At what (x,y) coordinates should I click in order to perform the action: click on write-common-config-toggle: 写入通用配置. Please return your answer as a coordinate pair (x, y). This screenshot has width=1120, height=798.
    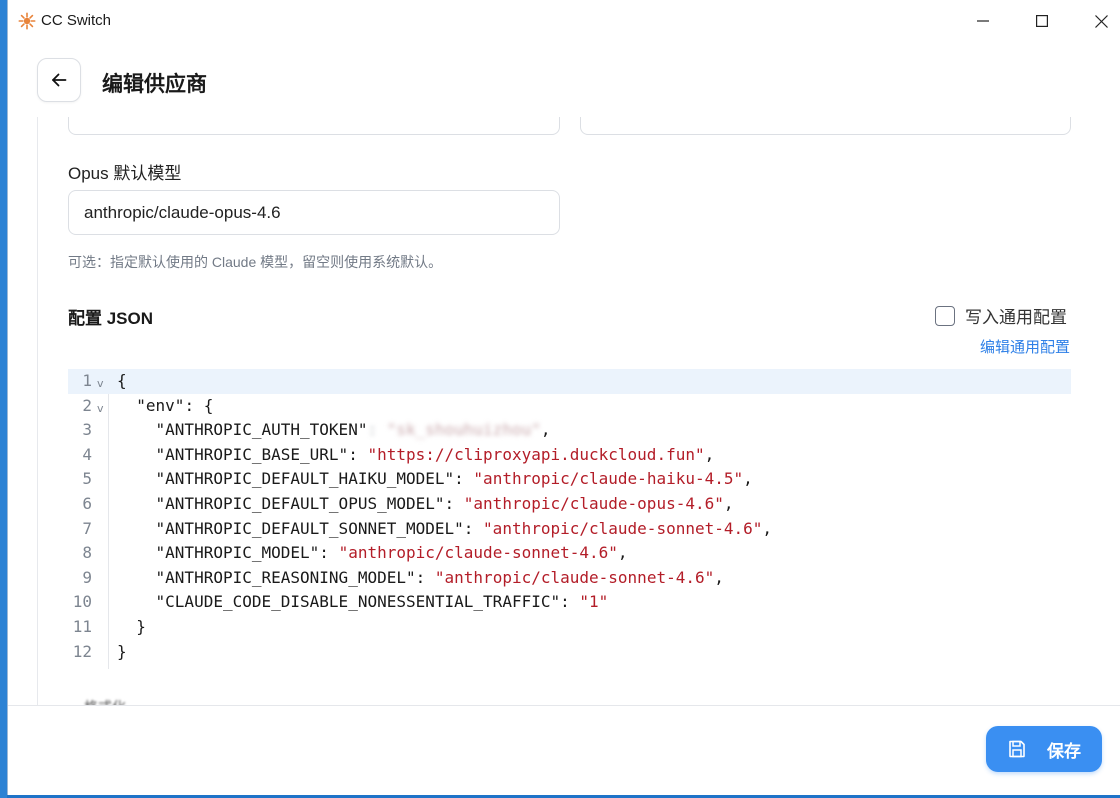
    Looking at the image, I should click on (1001, 315).